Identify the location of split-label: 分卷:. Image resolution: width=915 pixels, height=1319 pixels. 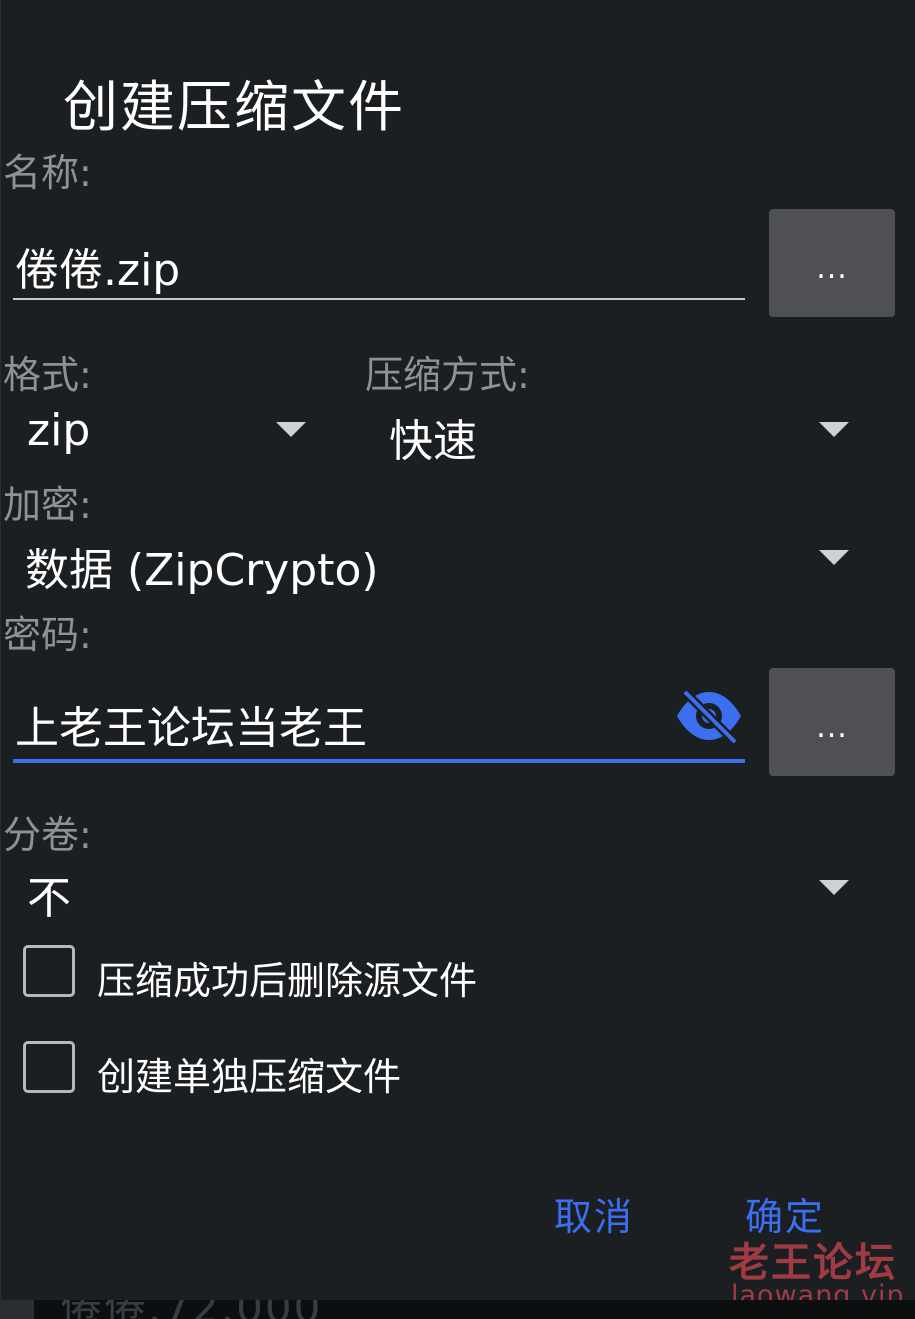
(47, 835).